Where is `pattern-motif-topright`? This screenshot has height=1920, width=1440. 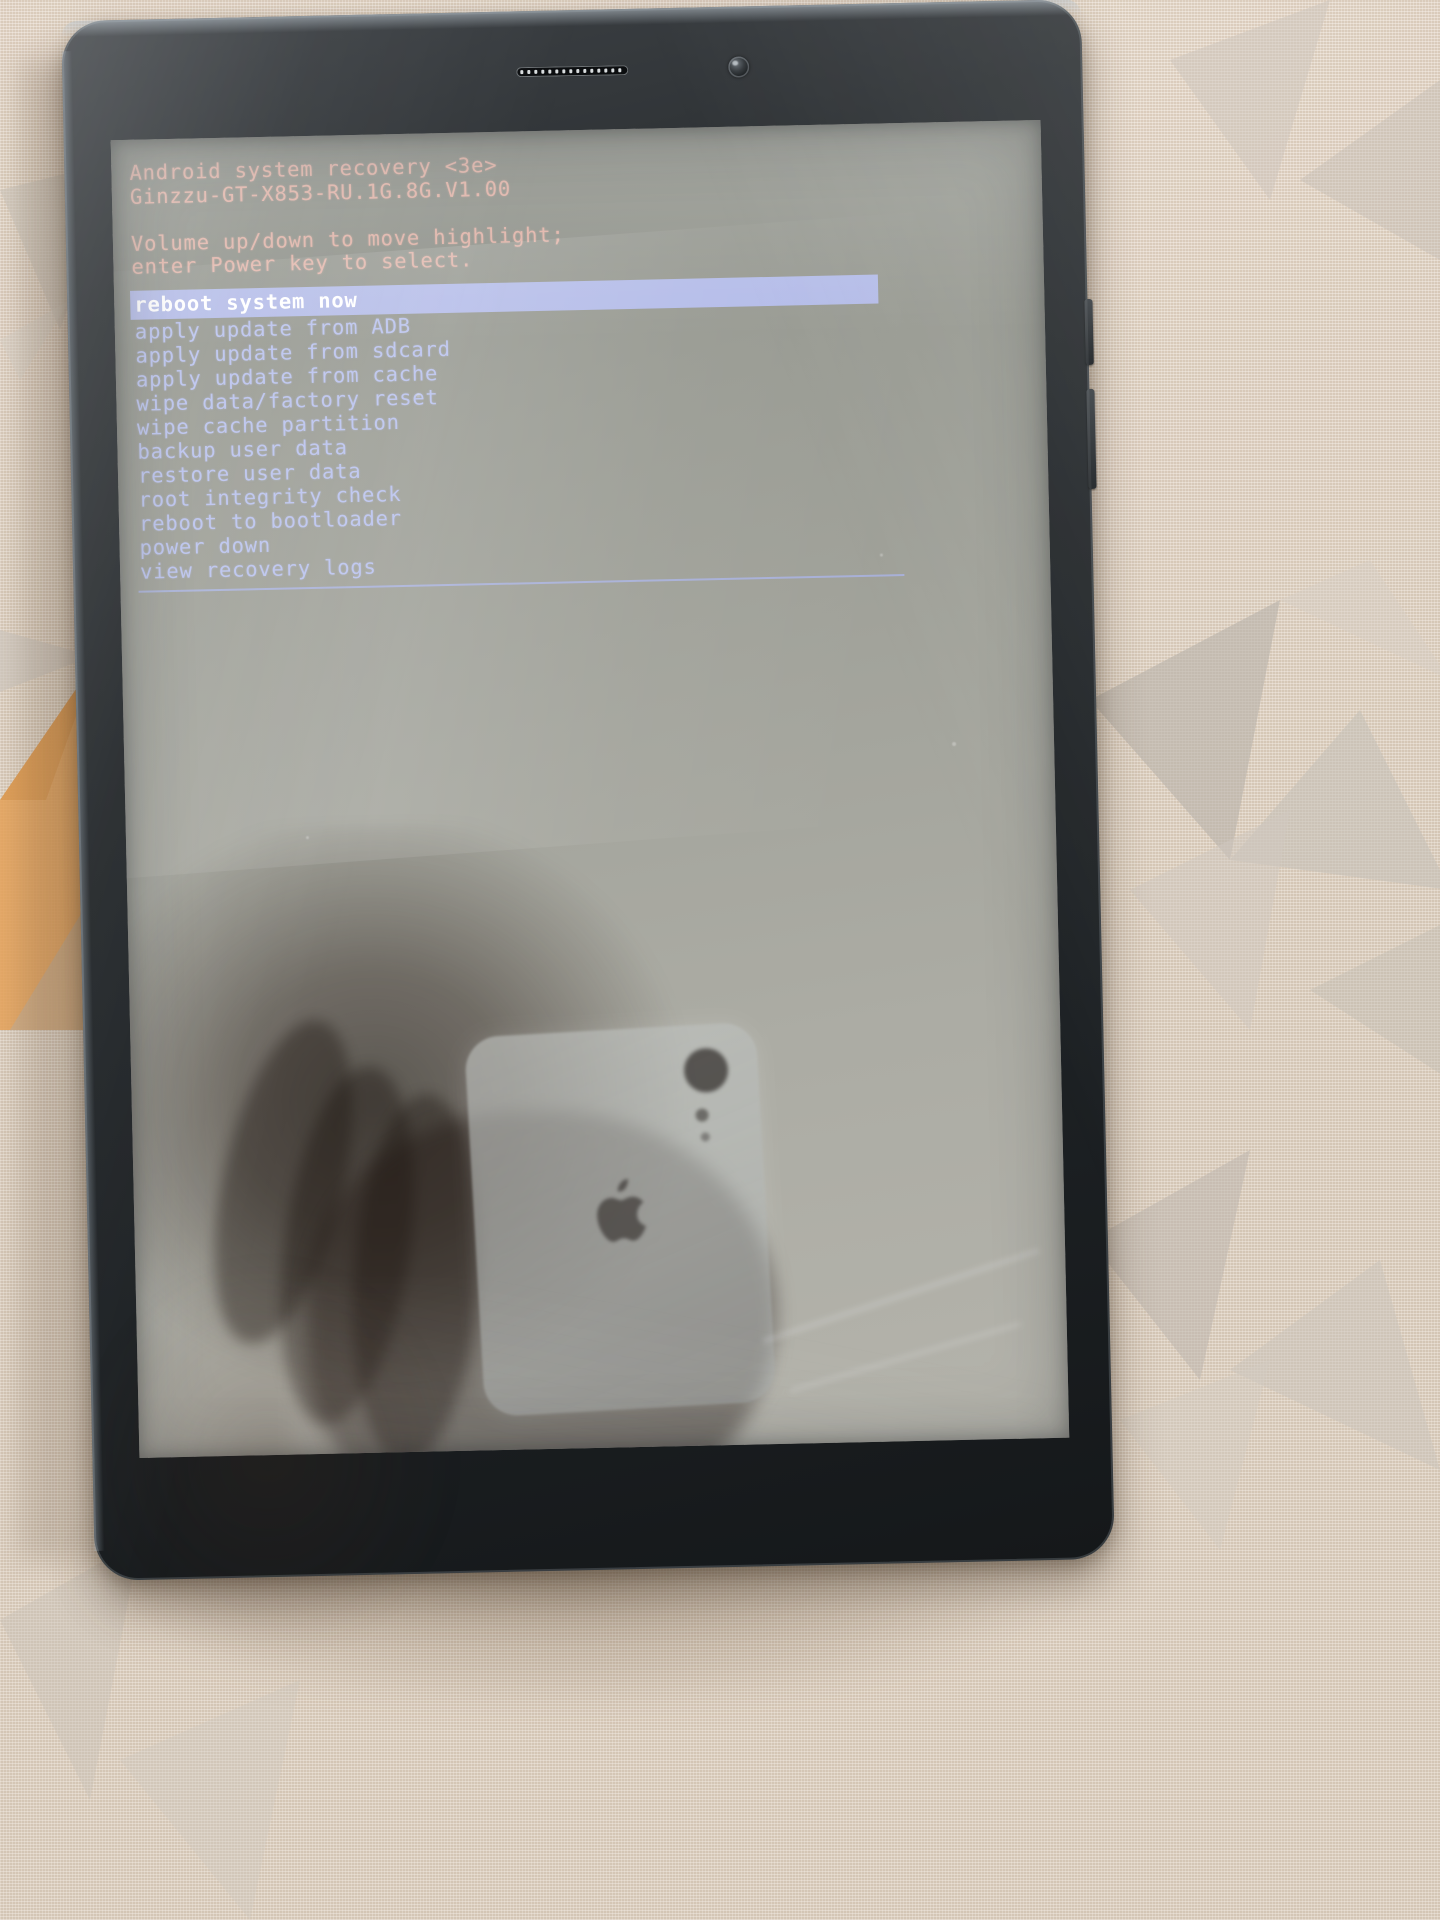
pattern-motif-topright is located at coordinates (1305, 130).